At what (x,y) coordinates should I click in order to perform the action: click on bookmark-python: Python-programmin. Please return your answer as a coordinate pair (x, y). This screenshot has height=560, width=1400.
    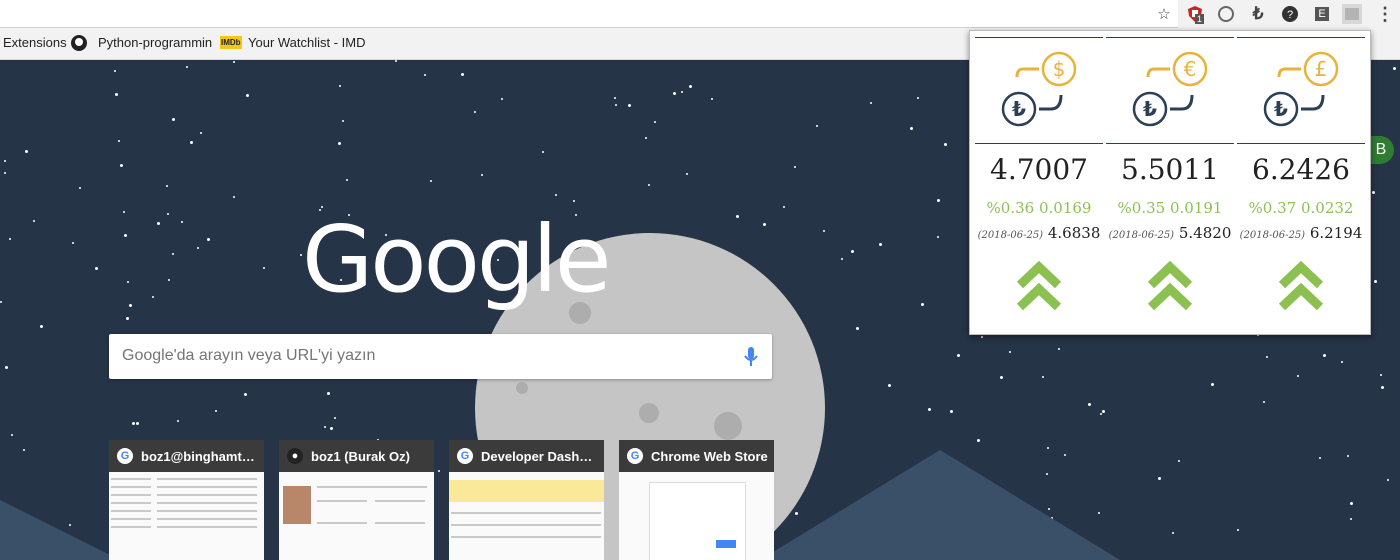
    Looking at the image, I should click on (155, 42).